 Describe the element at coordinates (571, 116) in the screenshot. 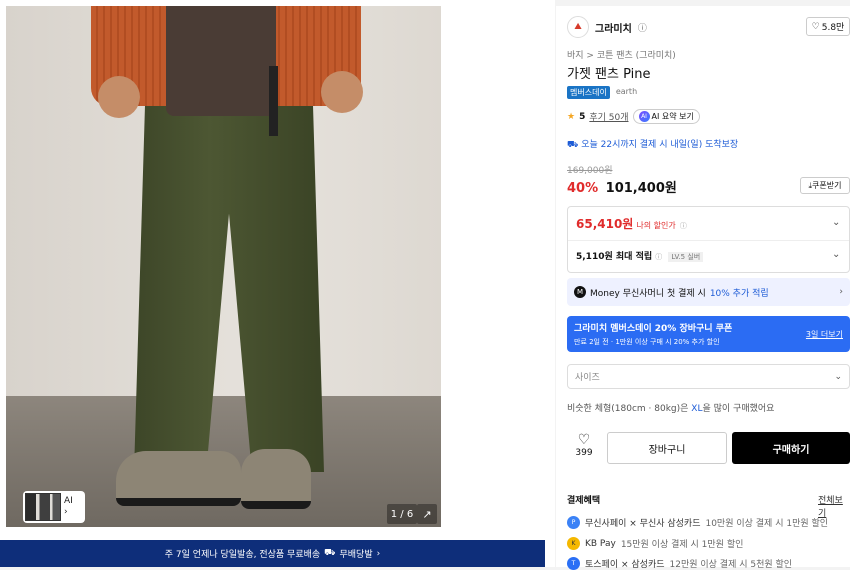

I see `star-icon: ★` at that location.